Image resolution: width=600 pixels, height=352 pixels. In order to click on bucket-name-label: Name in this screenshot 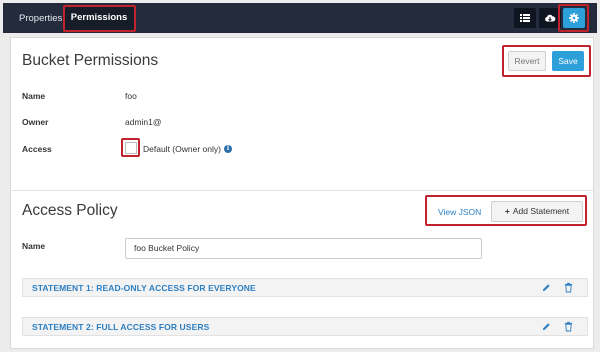, I will do `click(34, 96)`.